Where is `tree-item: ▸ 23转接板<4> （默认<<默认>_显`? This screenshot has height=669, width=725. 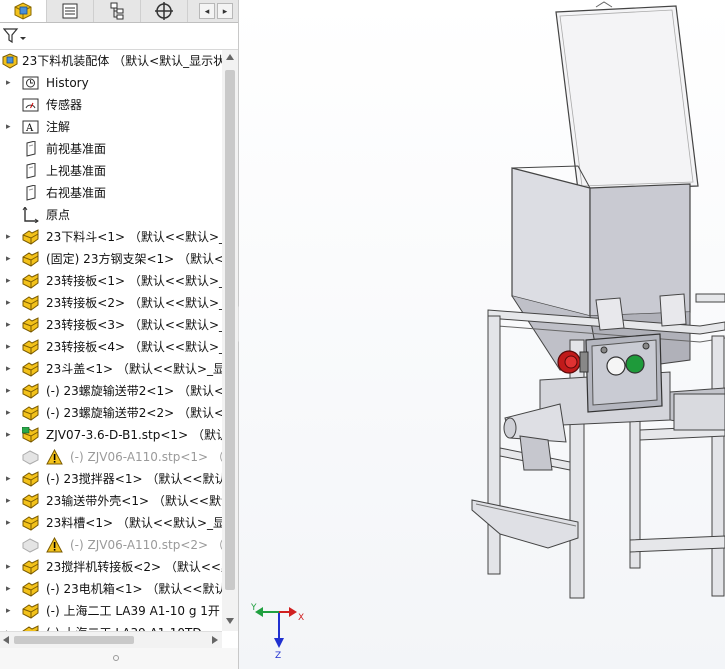 tree-item: ▸ 23转接板<4> （默认<<默认>_显 is located at coordinates (111, 347).